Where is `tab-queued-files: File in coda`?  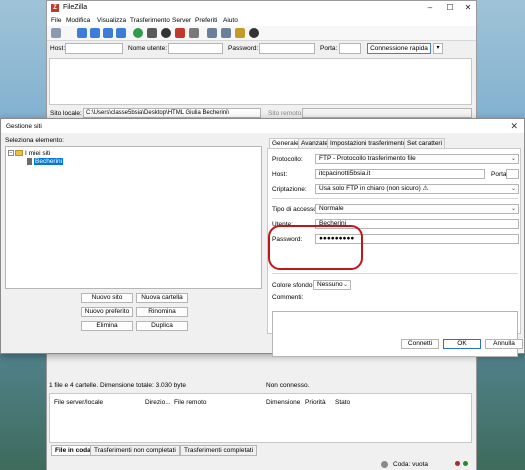 tab-queued-files: File in coda is located at coordinates (73, 450).